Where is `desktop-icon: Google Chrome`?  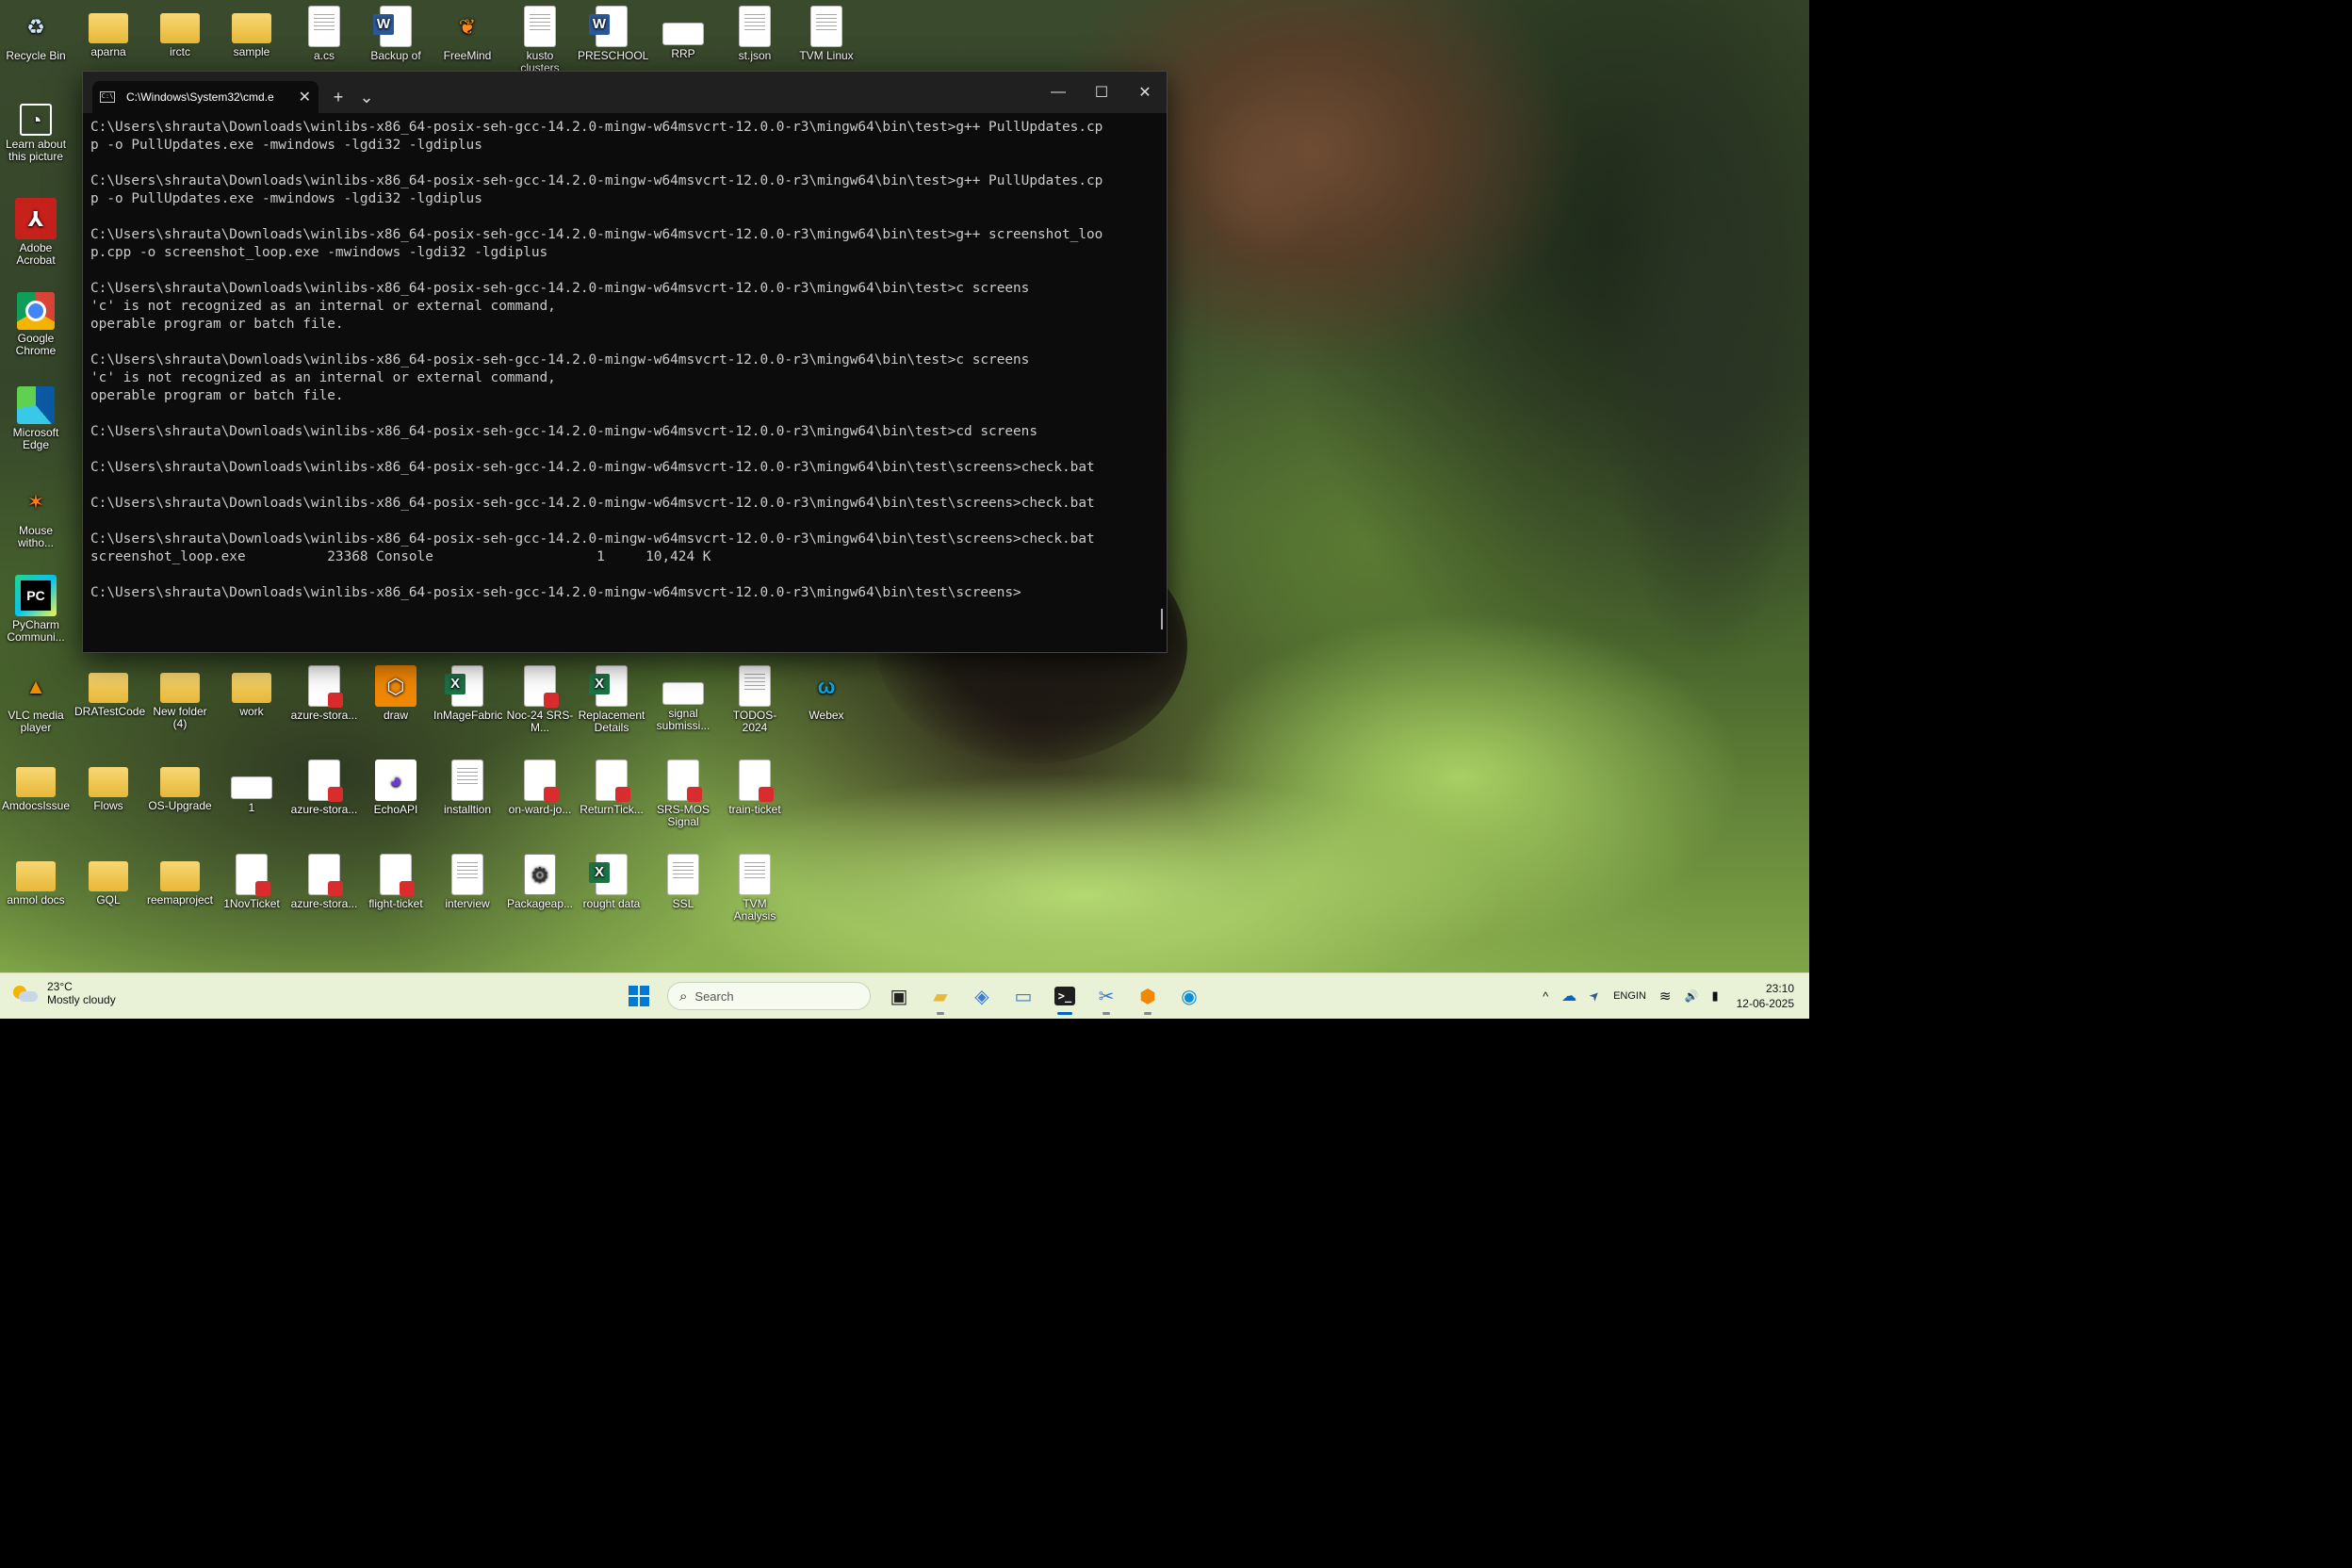
desktop-icon: Google Chrome is located at coordinates (36, 324).